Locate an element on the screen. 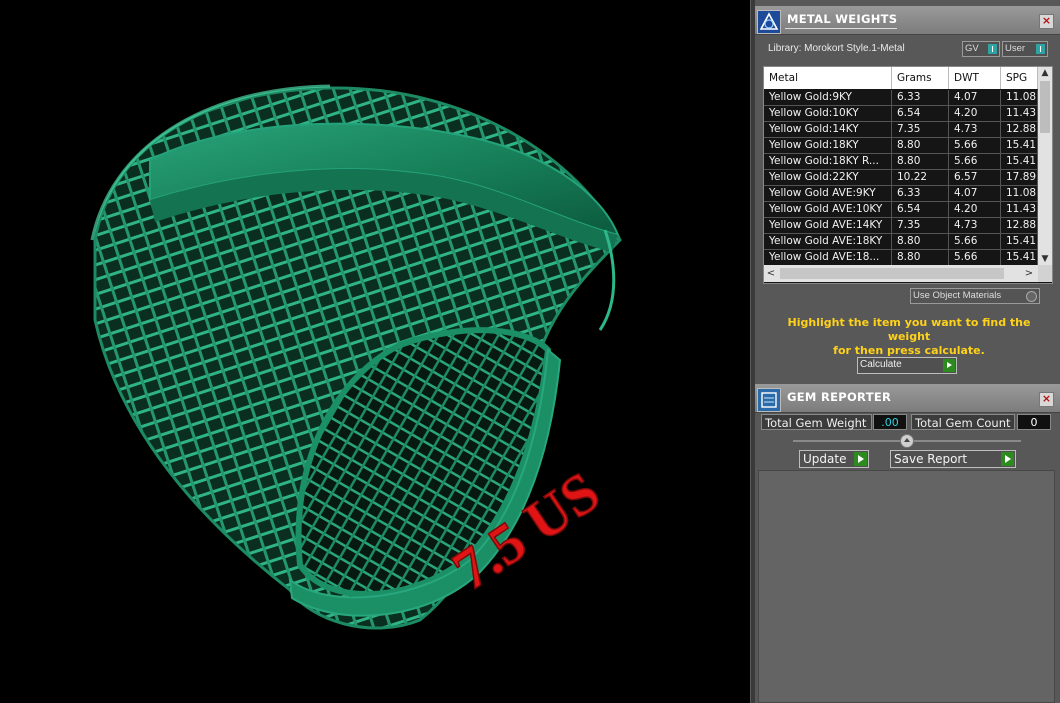  vertical-scrollbar: ▲ ▼ is located at coordinates (1045, 166).